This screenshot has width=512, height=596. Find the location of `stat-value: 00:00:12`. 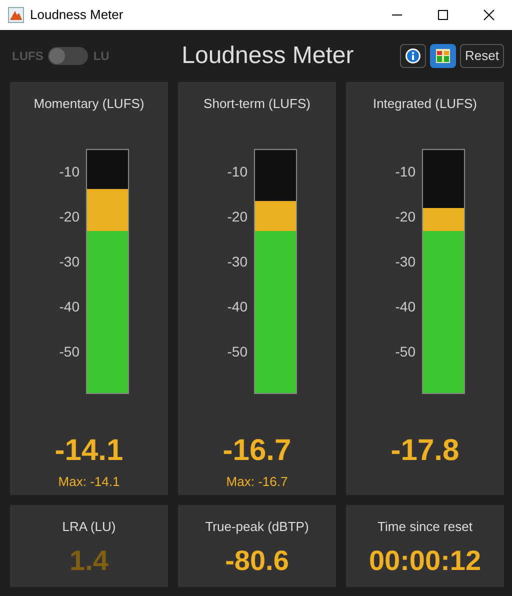

stat-value: 00:00:12 is located at coordinates (425, 560).